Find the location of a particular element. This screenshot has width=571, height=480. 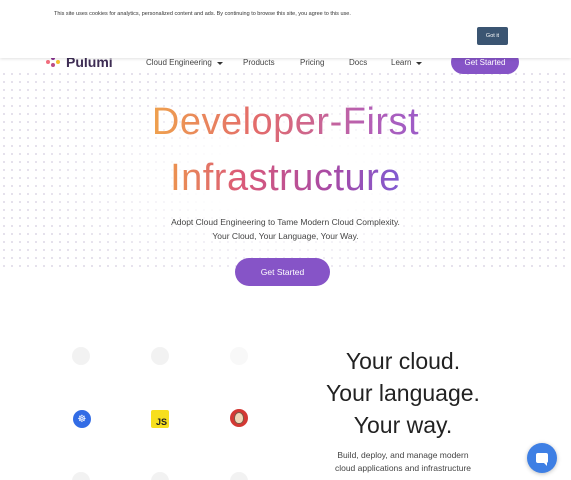

hero-get-started-button: Get Started is located at coordinates (282, 272).